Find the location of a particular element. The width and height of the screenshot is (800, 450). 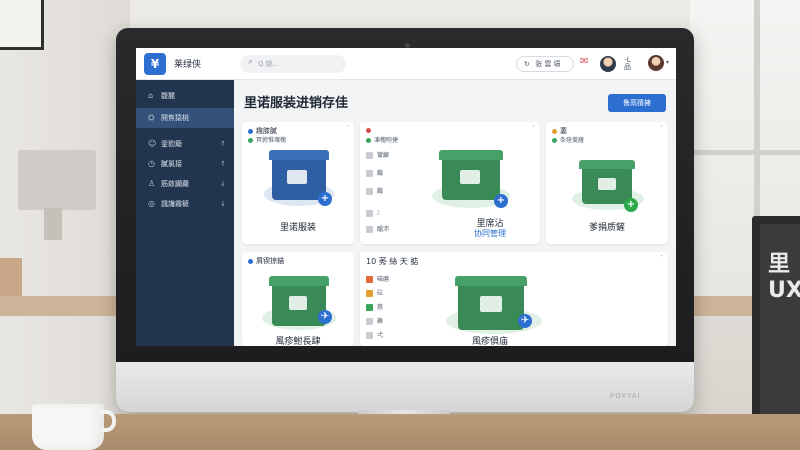

sidebar-item-label: 膩氯接 is located at coordinates (171, 164).